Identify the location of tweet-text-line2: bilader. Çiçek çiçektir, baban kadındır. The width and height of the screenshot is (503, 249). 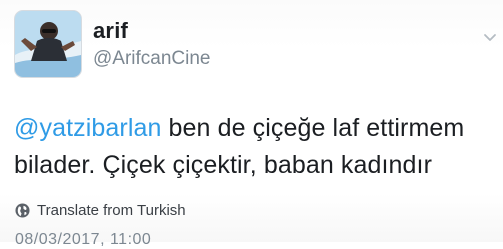
(223, 165).